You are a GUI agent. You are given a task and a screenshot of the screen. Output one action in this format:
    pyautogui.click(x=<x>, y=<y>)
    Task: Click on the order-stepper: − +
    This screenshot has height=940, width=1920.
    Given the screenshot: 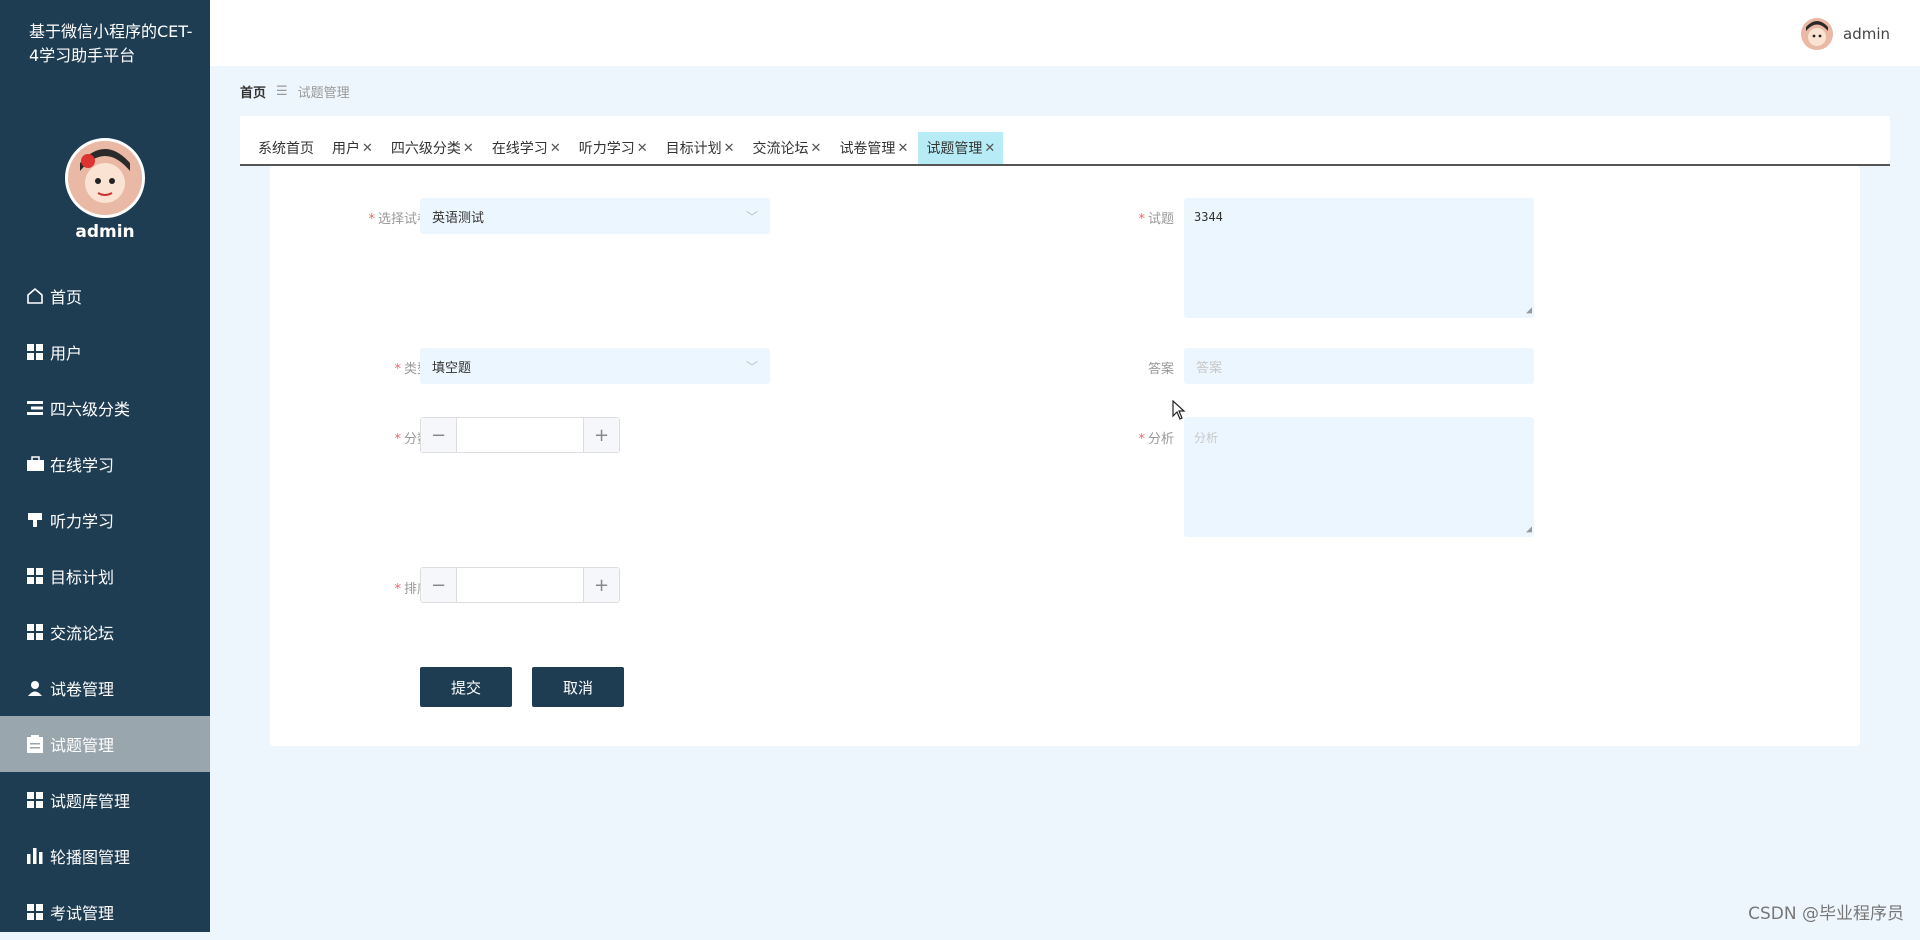 What is the action you would take?
    pyautogui.click(x=520, y=585)
    